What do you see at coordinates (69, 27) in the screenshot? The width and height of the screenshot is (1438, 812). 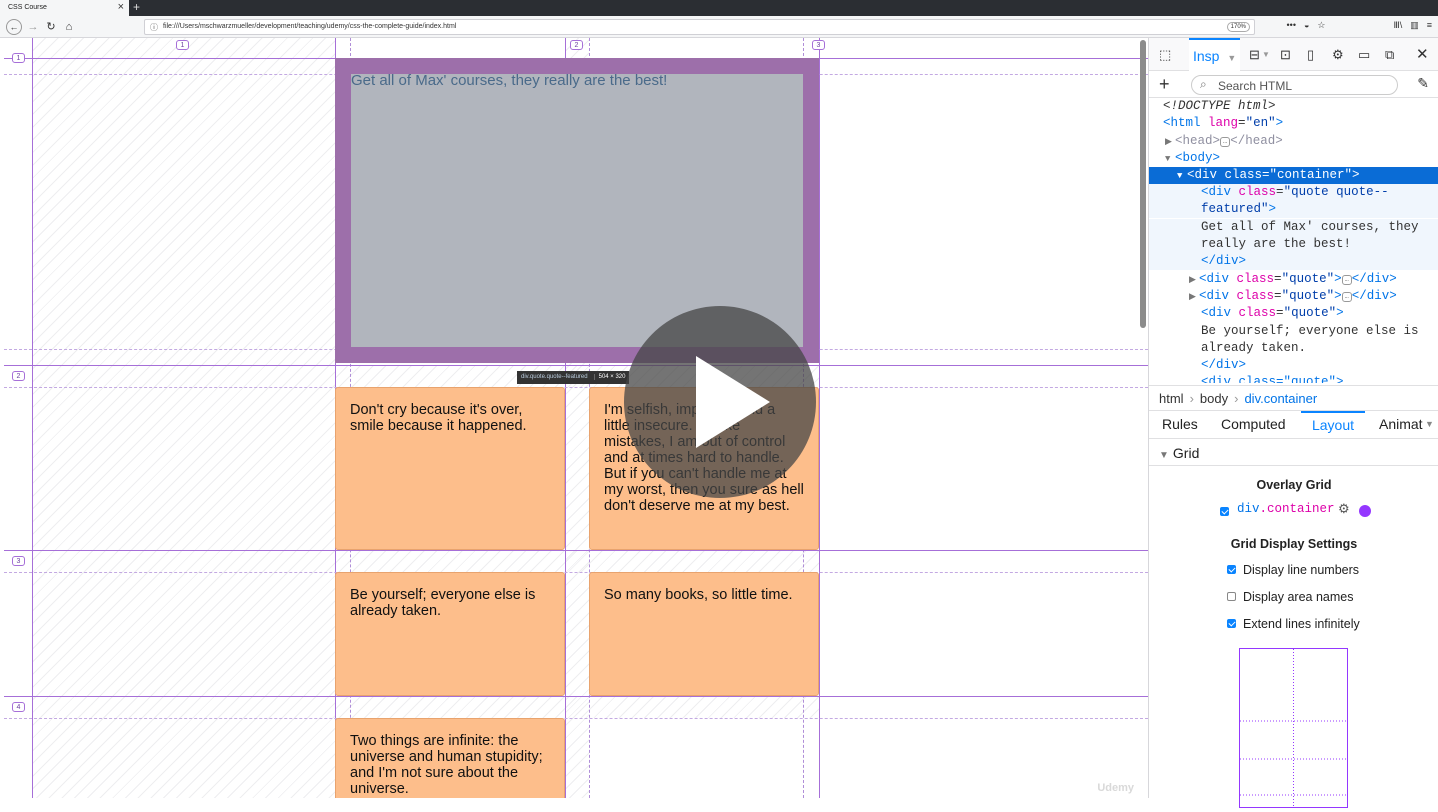 I see `home-icon: ⌂` at bounding box center [69, 27].